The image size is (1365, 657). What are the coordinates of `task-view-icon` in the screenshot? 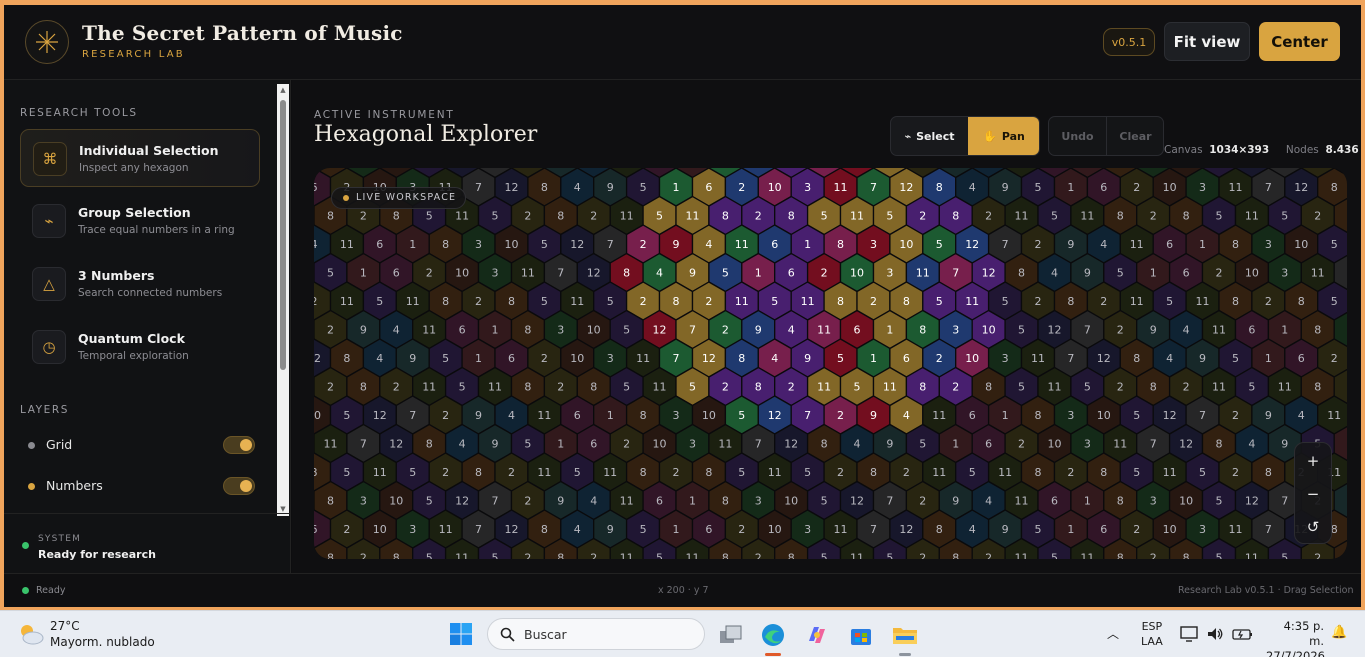 It's located at (731, 635).